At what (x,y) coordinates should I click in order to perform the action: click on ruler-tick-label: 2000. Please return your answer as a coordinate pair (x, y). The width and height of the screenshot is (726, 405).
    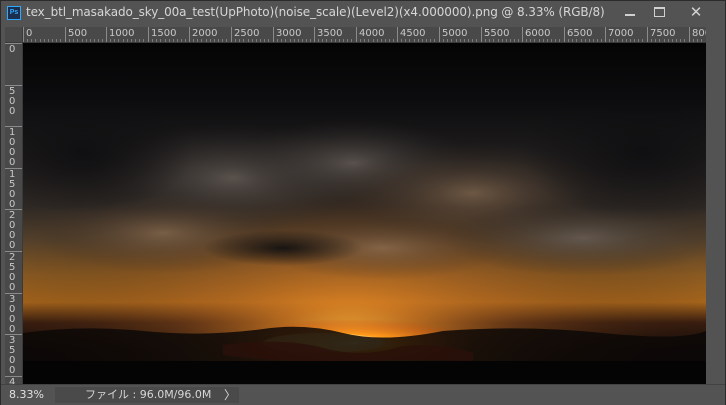
    Looking at the image, I should click on (205, 33).